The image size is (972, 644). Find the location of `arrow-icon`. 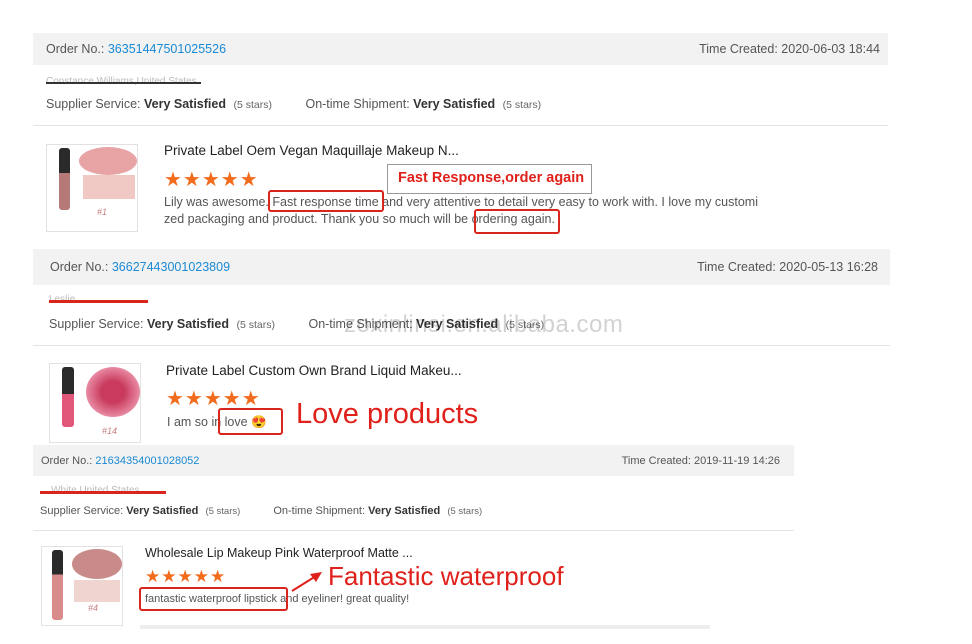

arrow-icon is located at coordinates (306, 582).